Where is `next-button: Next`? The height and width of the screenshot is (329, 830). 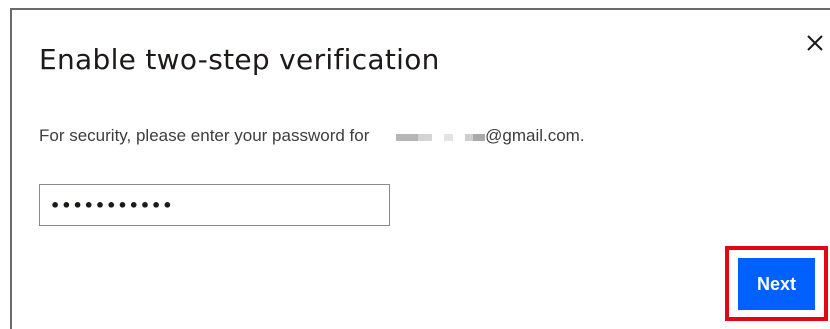 next-button: Next is located at coordinates (776, 284).